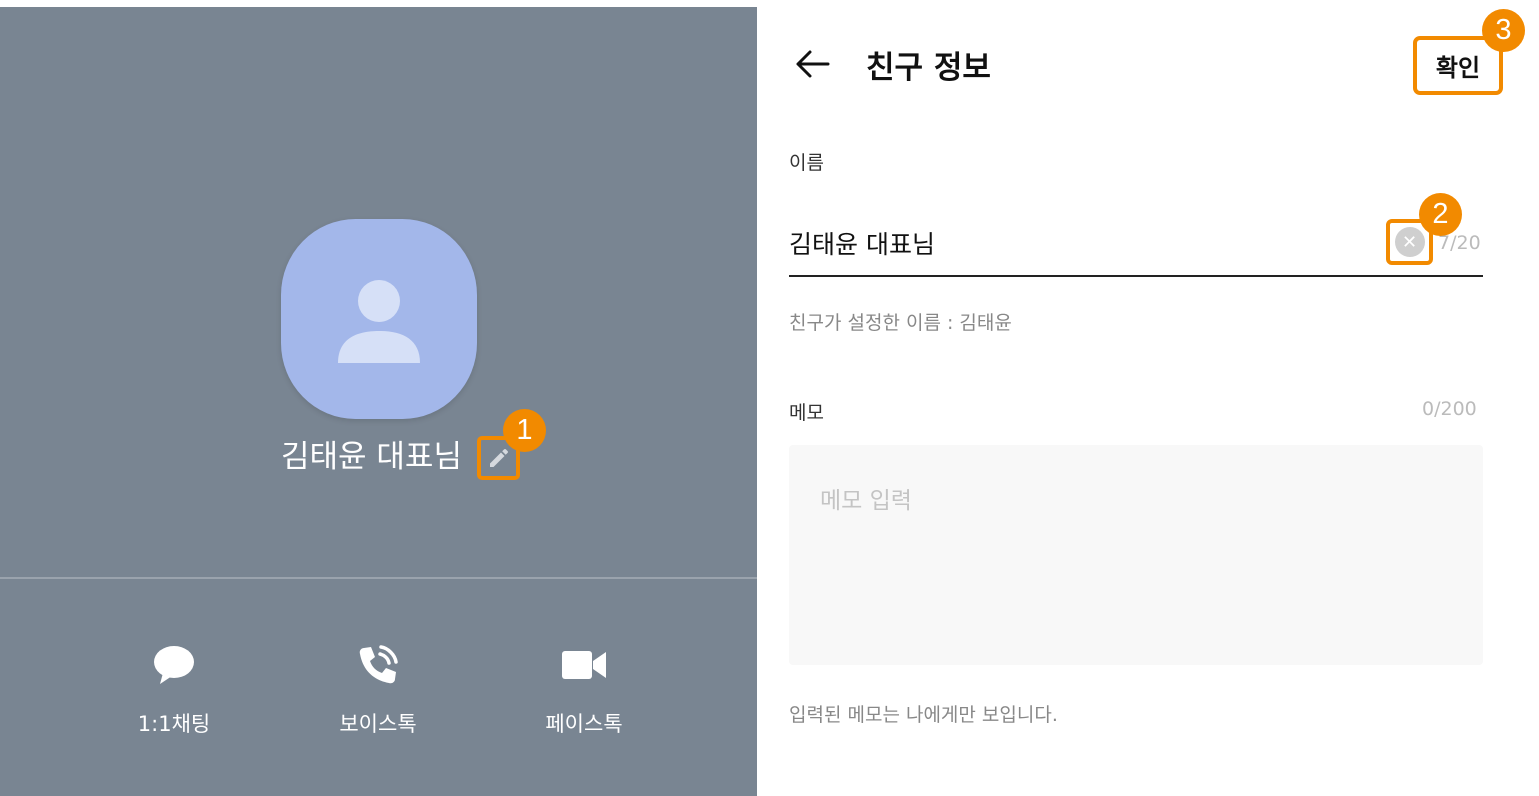  I want to click on clear-x-icon: ✕, so click(1409, 242).